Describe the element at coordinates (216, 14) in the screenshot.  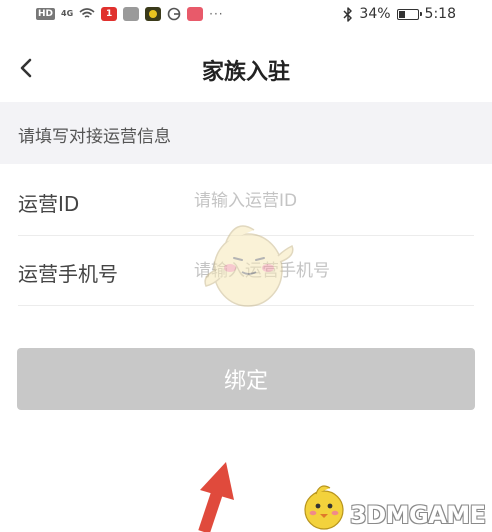
I see `more-notifications-icon: ···` at that location.